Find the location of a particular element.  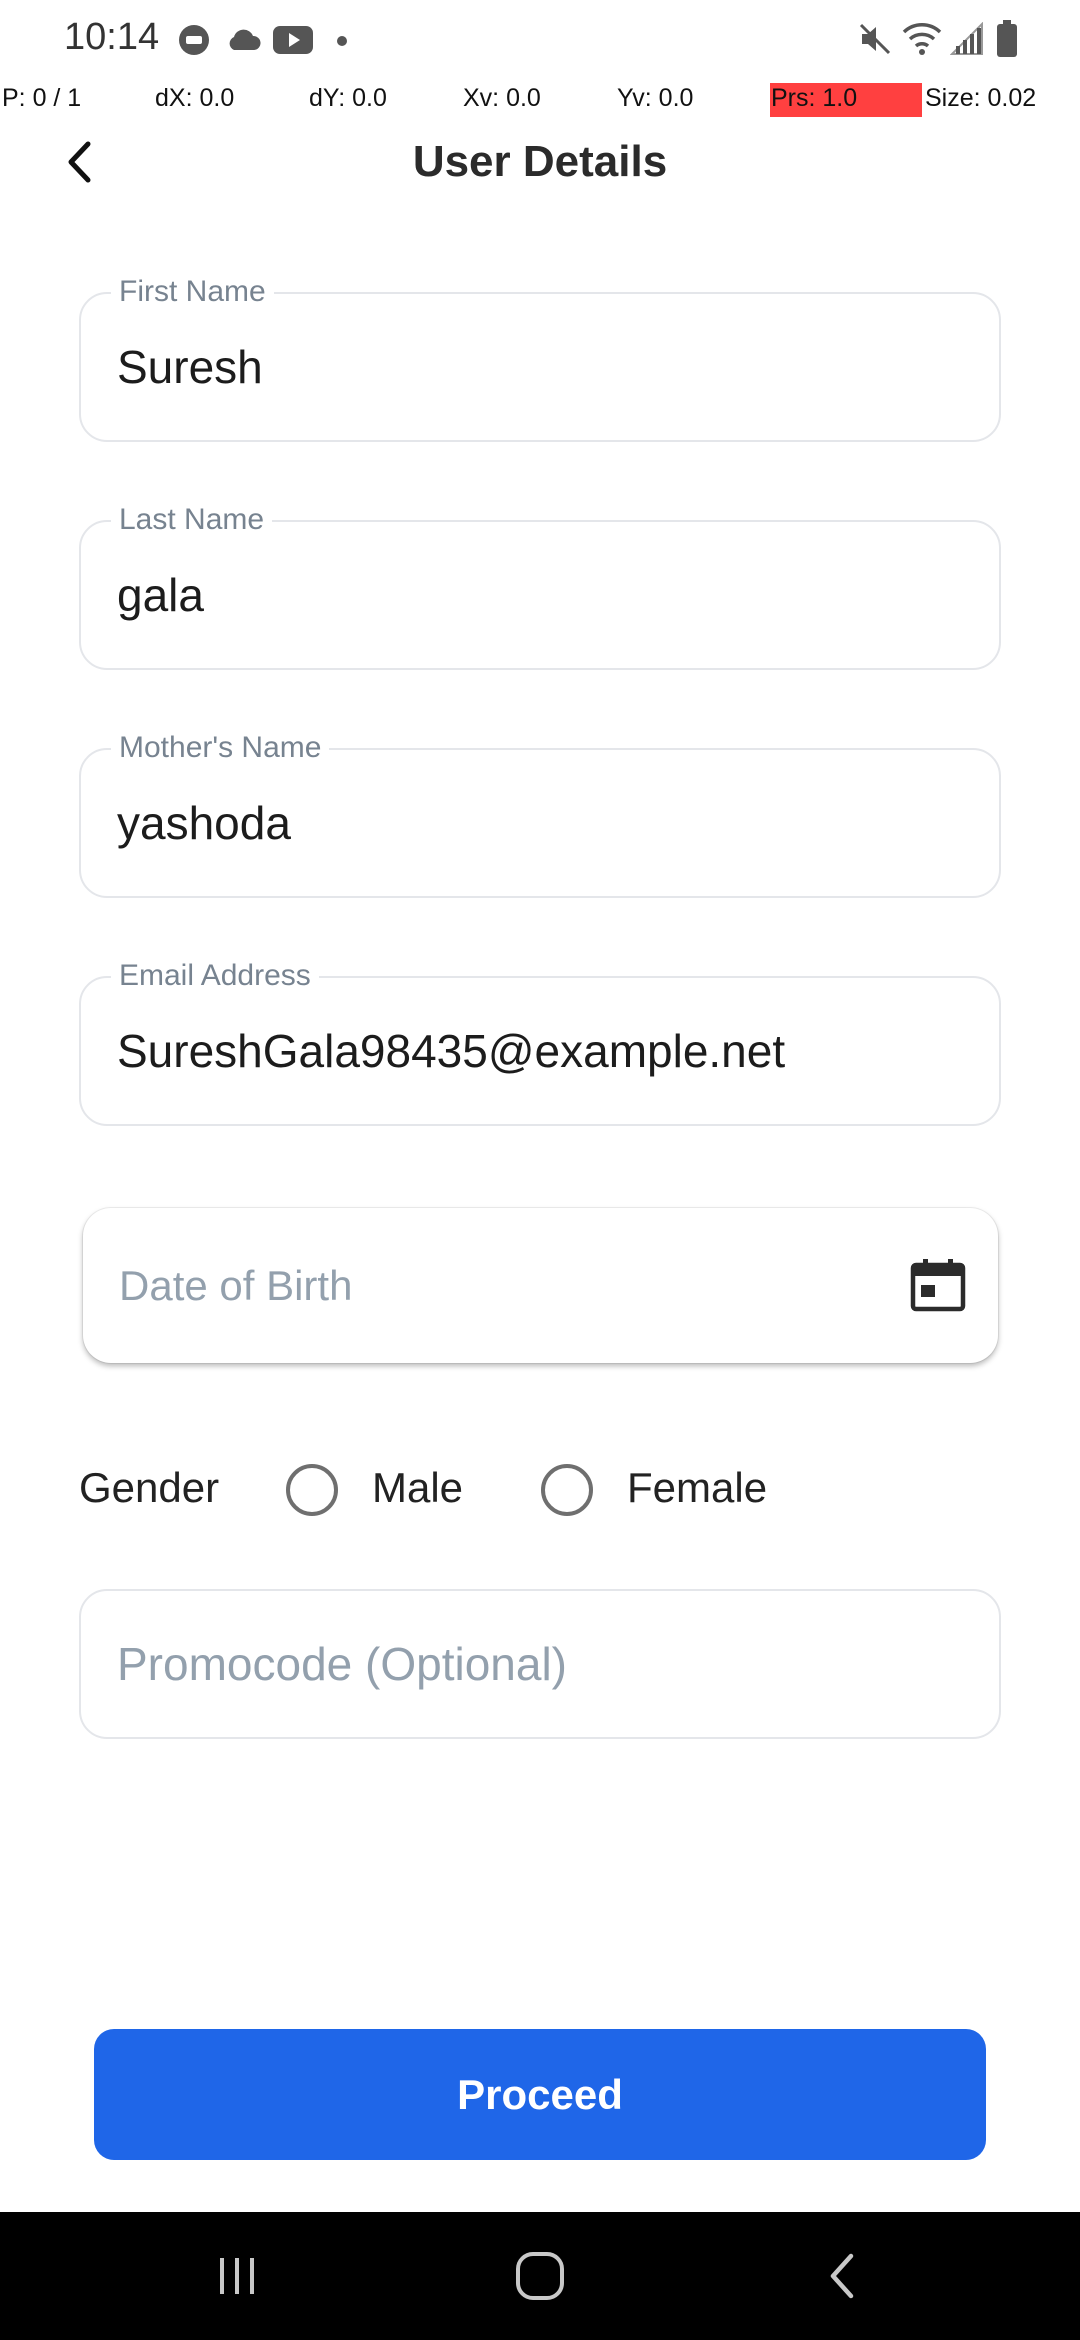

status-time: 10:14 is located at coordinates (112, 37).